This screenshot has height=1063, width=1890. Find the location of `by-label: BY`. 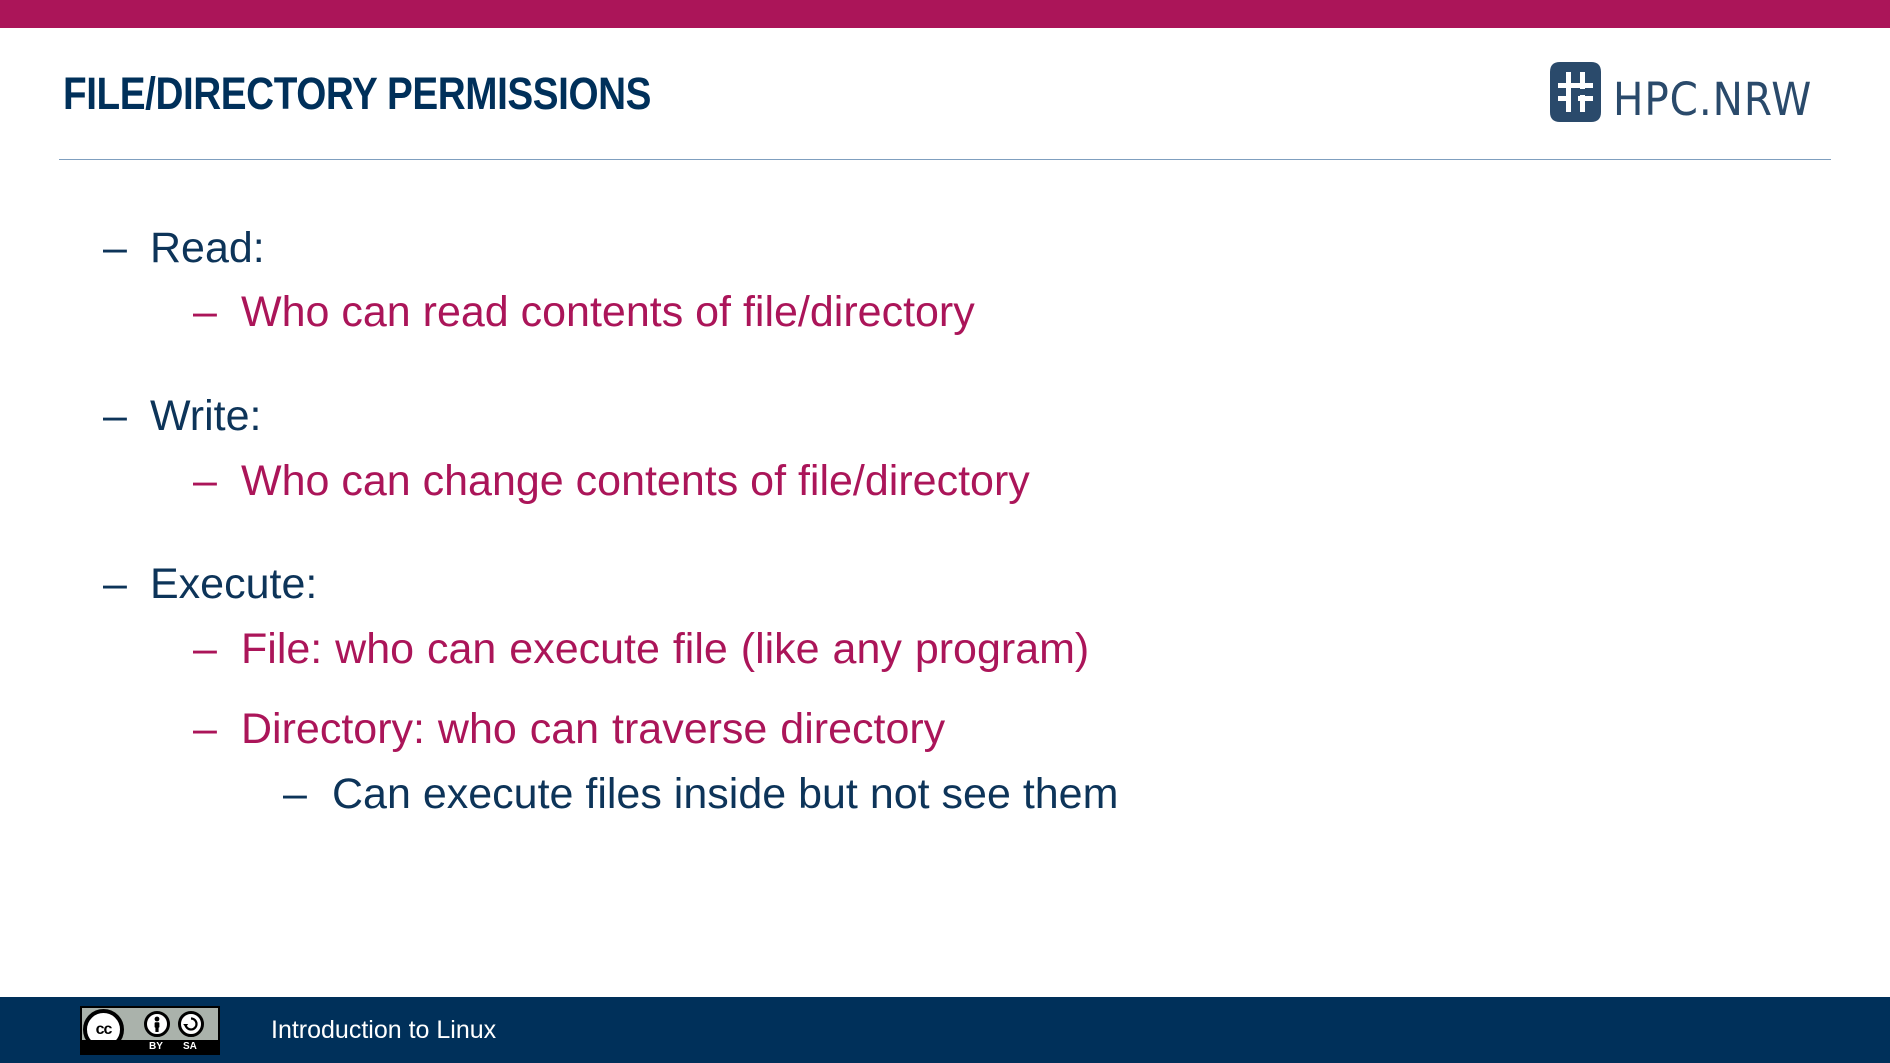

by-label: BY is located at coordinates (156, 1046).